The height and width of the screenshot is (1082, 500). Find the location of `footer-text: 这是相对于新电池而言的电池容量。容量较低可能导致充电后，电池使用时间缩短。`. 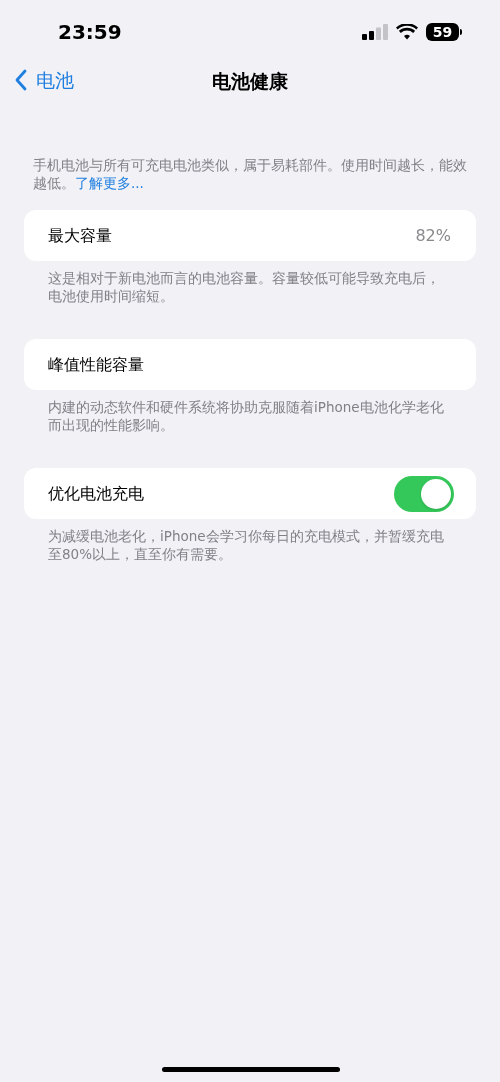

footer-text: 这是相对于新电池而言的电池容量。容量较低可能导致充电后，电池使用时间缩短。 is located at coordinates (244, 287).